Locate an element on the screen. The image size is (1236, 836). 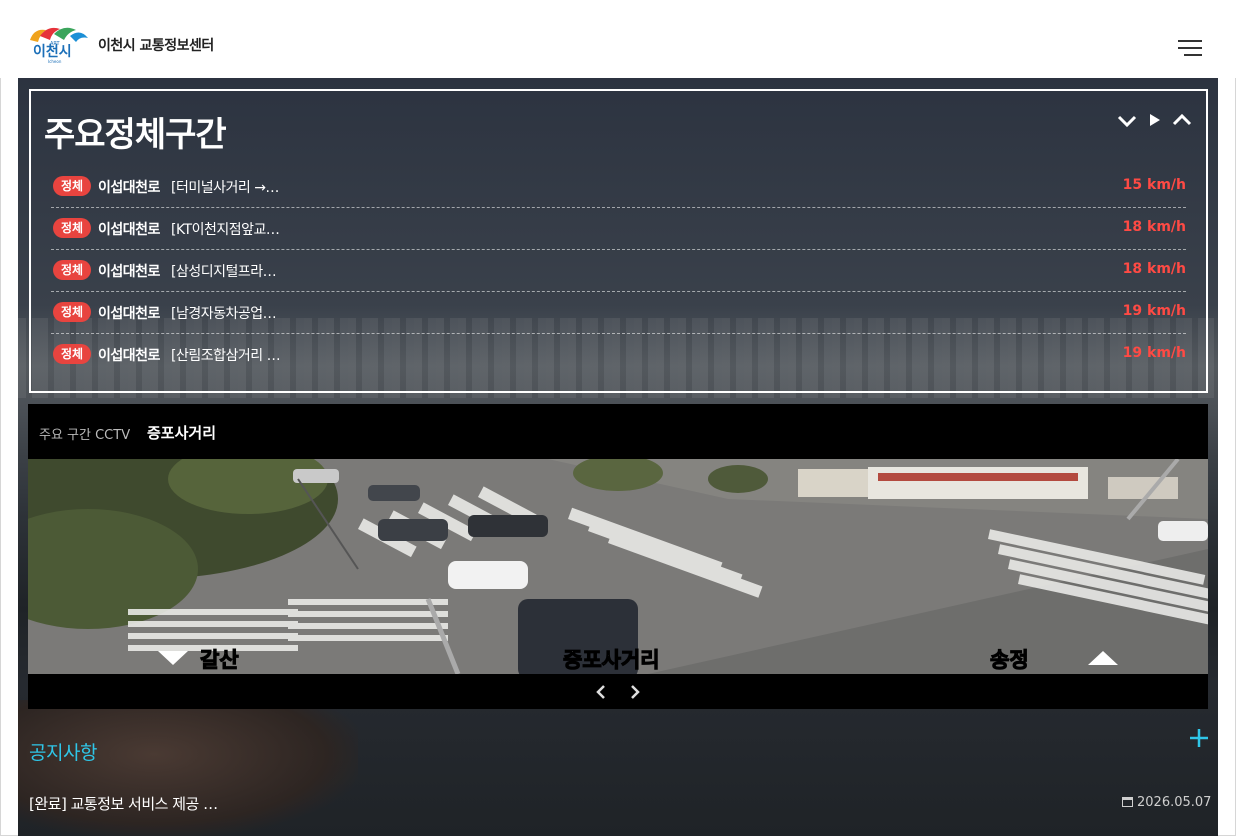
notice-date: 2026.05.07 is located at coordinates (1166, 802).